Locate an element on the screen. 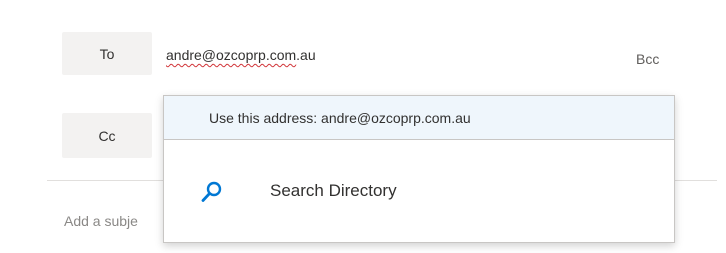  use-this-address-label: Use this address: andre@ozcoprp.com.au is located at coordinates (340, 117).